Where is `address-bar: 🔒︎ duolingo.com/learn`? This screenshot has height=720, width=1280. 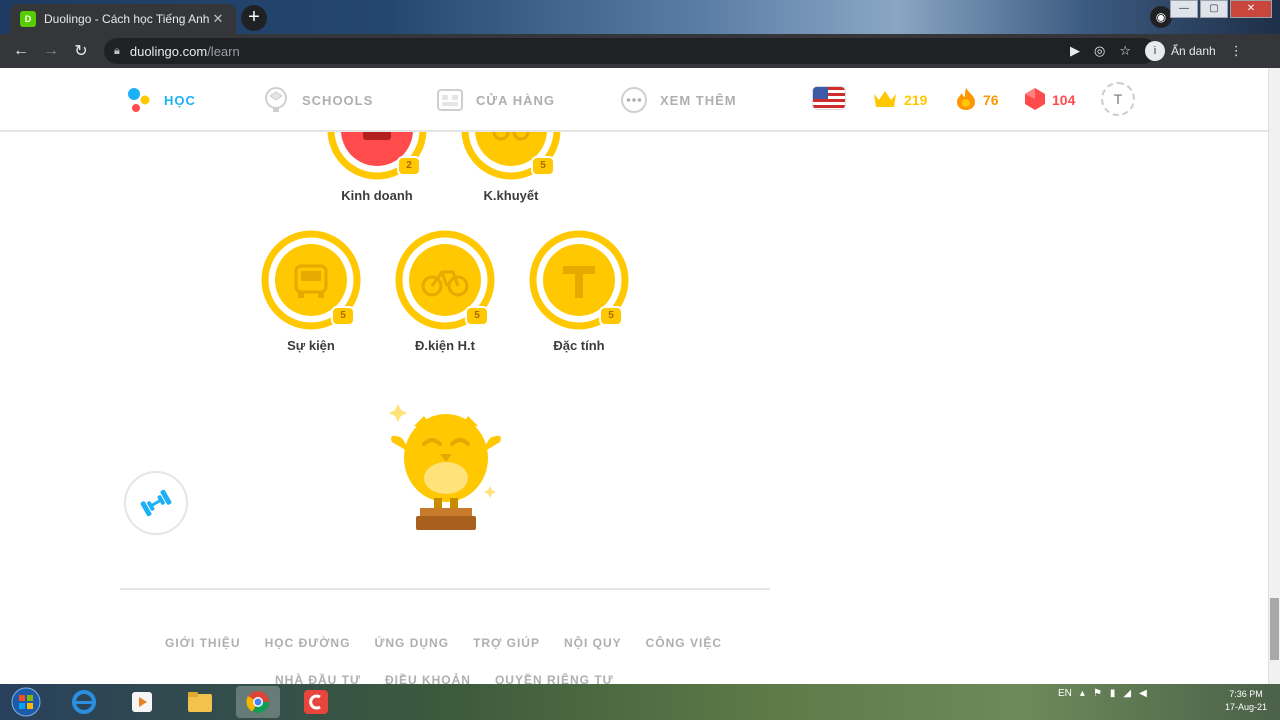 address-bar: 🔒︎ duolingo.com/learn is located at coordinates (630, 51).